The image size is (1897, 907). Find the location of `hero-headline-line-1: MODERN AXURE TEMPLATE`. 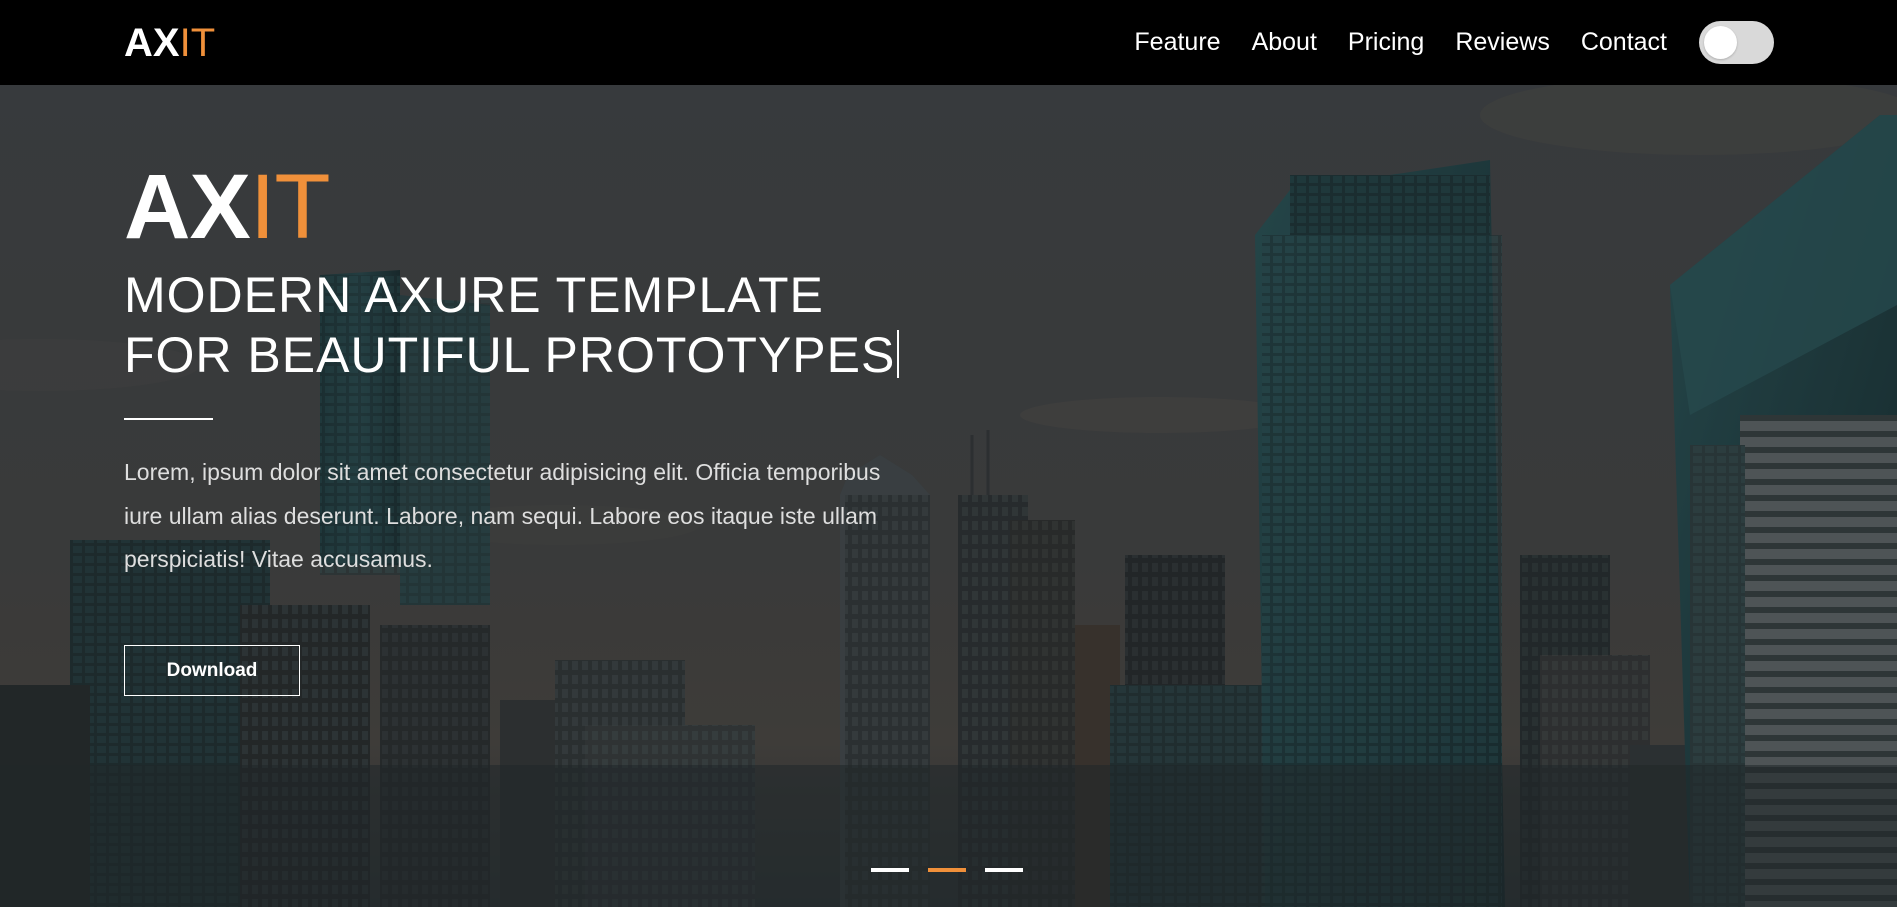

hero-headline-line-1: MODERN AXURE TEMPLATE is located at coordinates (474, 295).